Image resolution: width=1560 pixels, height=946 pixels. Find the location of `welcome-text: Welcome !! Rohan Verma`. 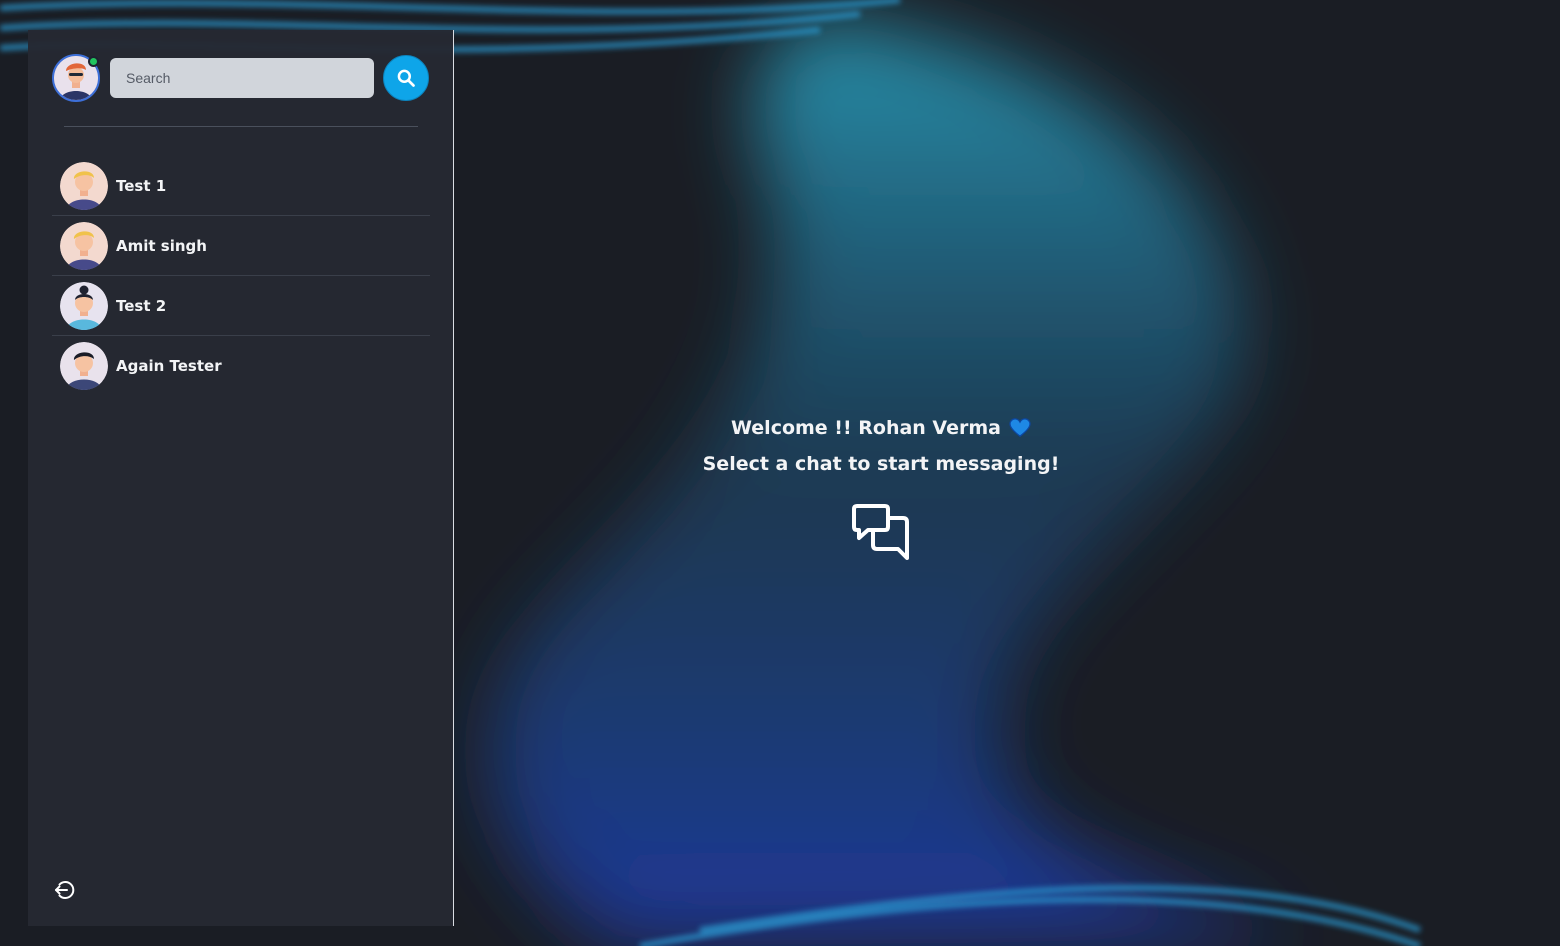

welcome-text: Welcome !! Rohan Verma is located at coordinates (866, 428).